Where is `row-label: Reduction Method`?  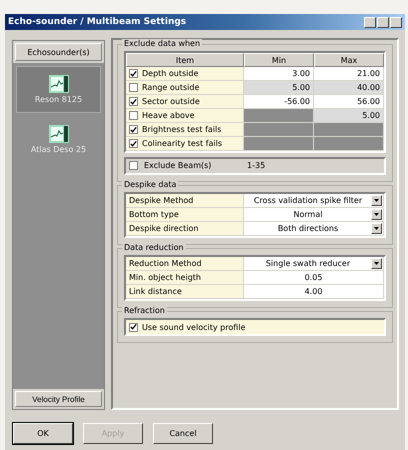 row-label: Reduction Method is located at coordinates (185, 264).